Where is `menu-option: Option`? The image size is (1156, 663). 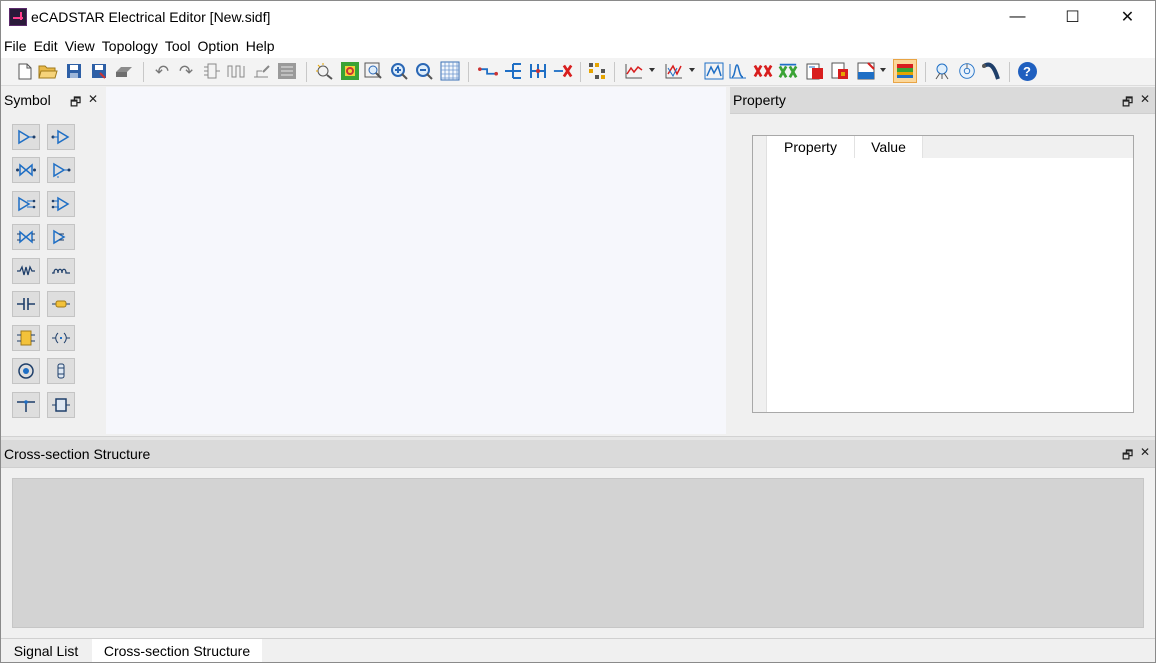
menu-option: Option is located at coordinates (218, 46).